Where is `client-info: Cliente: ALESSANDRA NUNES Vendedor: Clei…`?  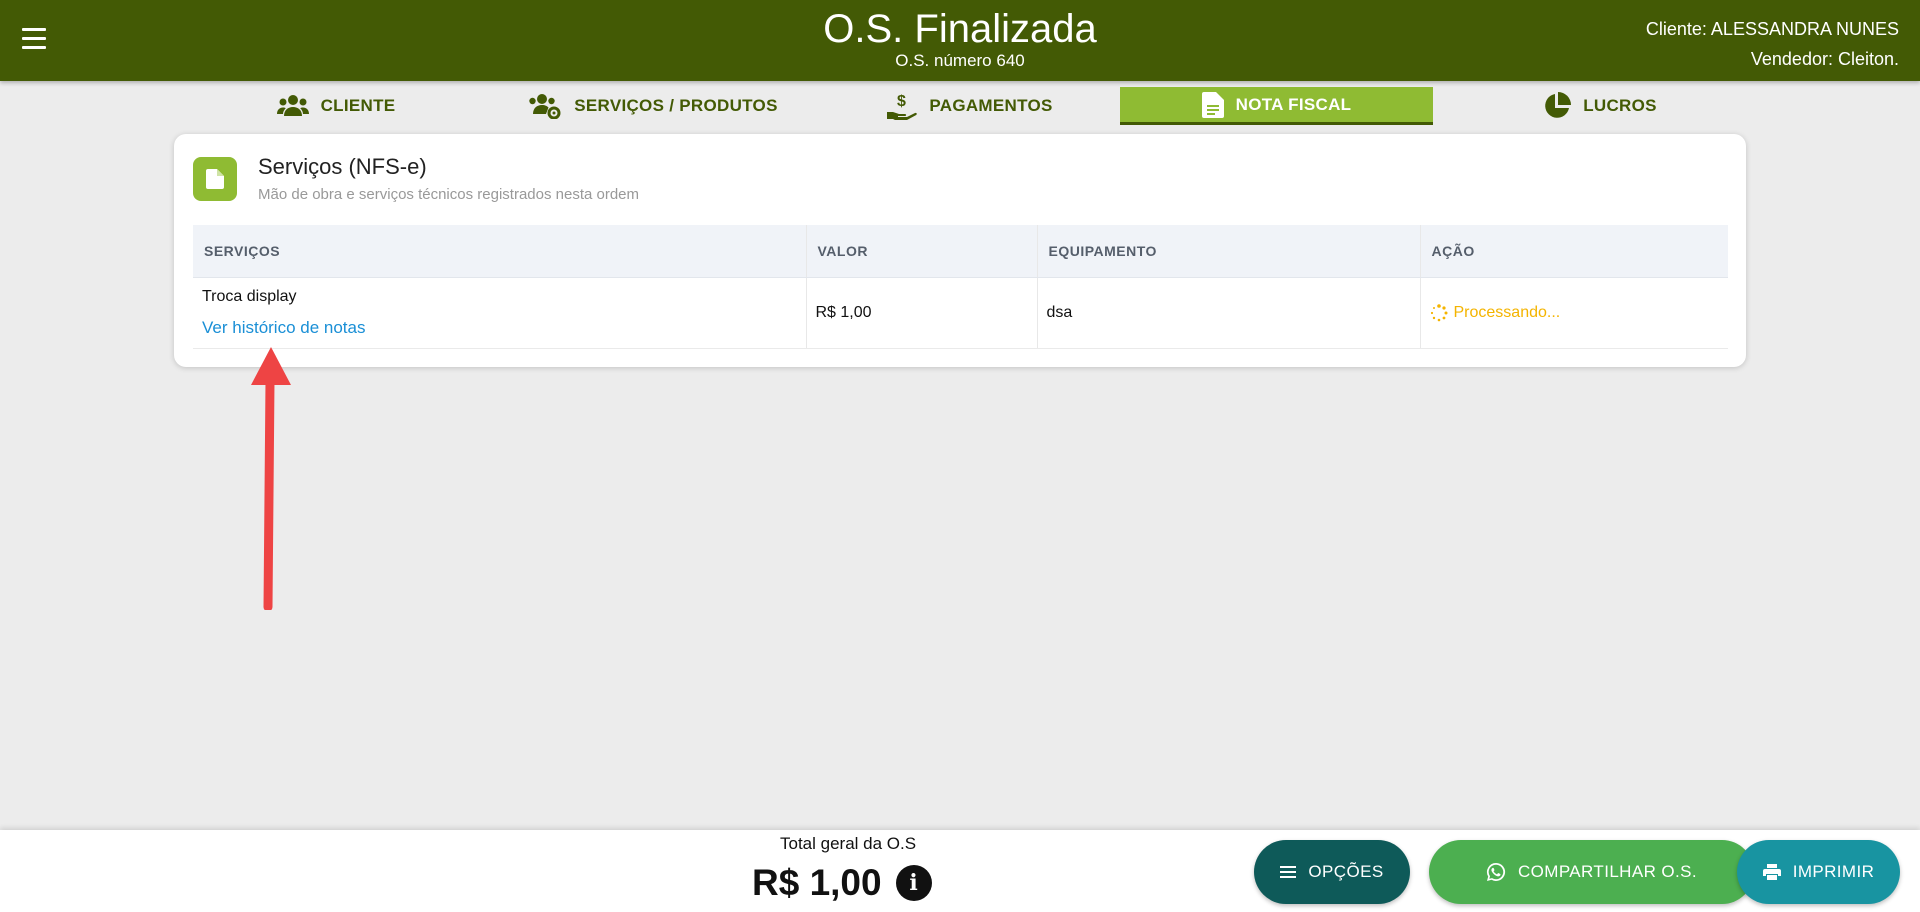 client-info: Cliente: ALESSANDRA NUNES Vendedor: Clei… is located at coordinates (1772, 44).